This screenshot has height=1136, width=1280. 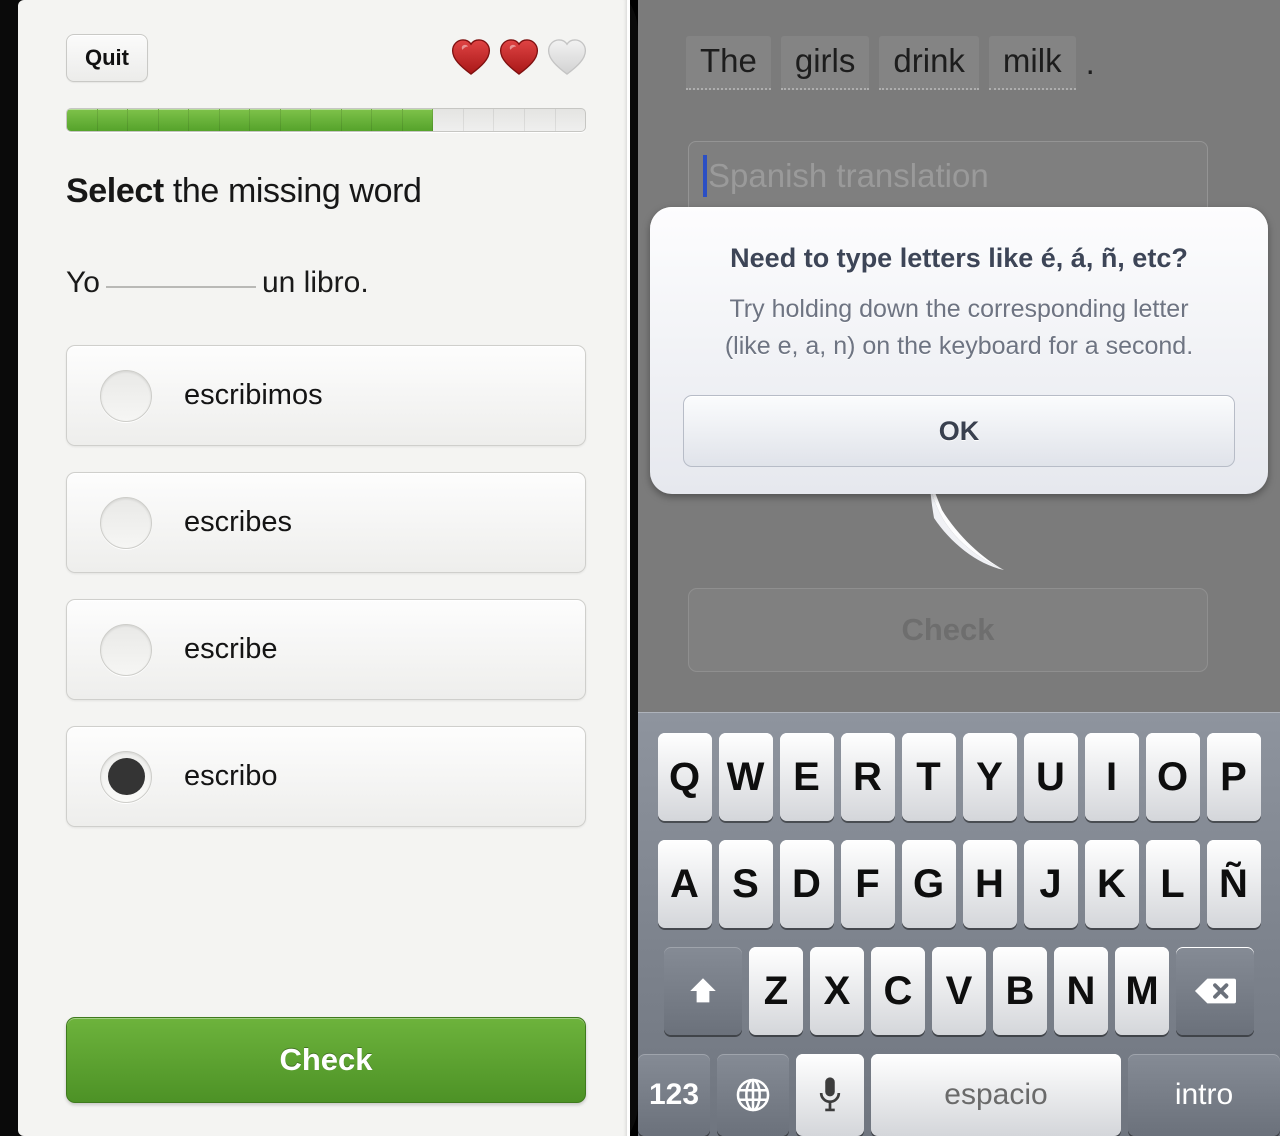 I want to click on quit-button: Quit, so click(x=107, y=58).